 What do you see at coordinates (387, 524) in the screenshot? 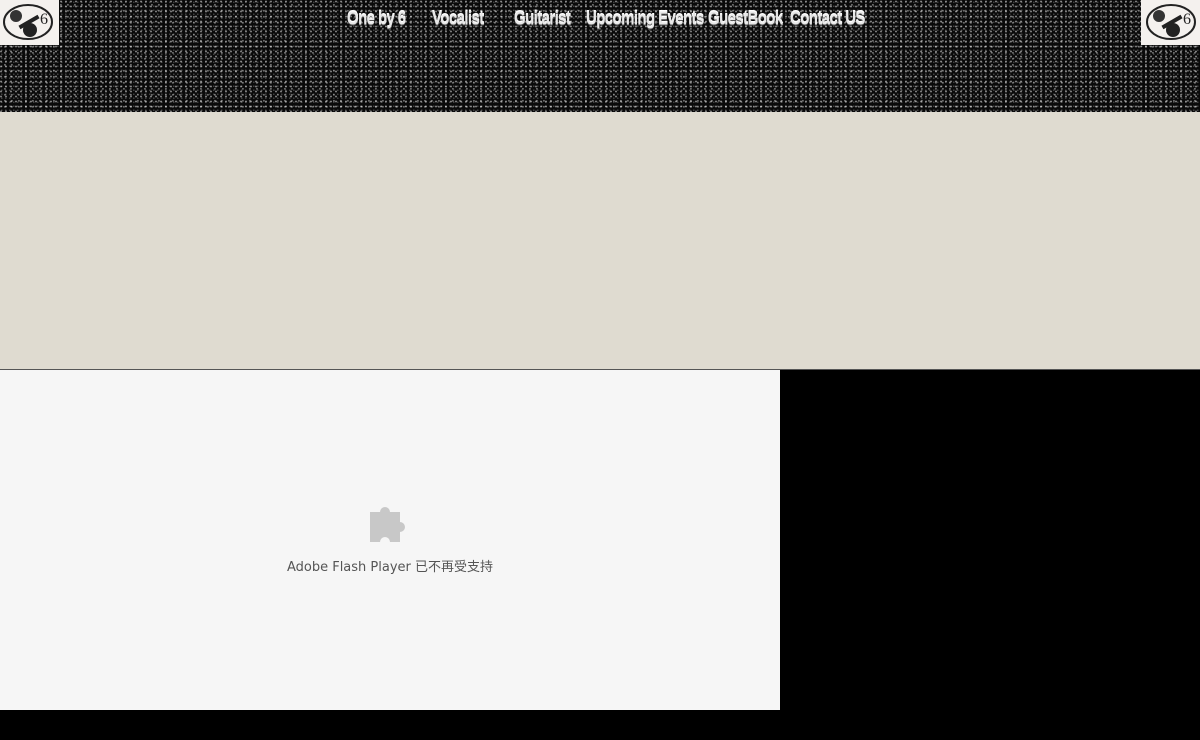
I see `puzzle-piece-icon` at bounding box center [387, 524].